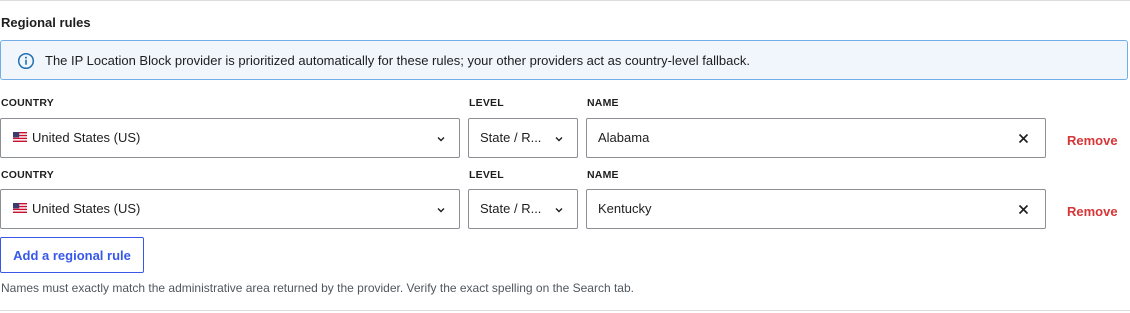 The width and height of the screenshot is (1130, 313). What do you see at coordinates (565, 310) in the screenshot?
I see `bottom-divider` at bounding box center [565, 310].